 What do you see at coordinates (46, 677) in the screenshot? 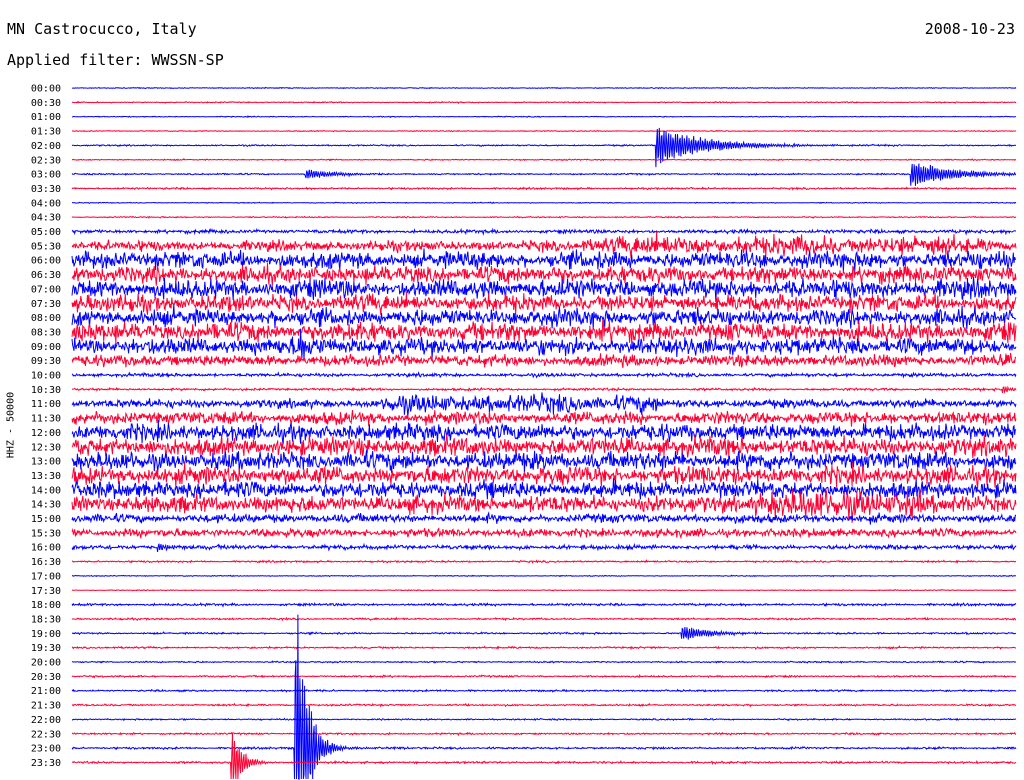
I see `time-label-2030: 20:30` at bounding box center [46, 677].